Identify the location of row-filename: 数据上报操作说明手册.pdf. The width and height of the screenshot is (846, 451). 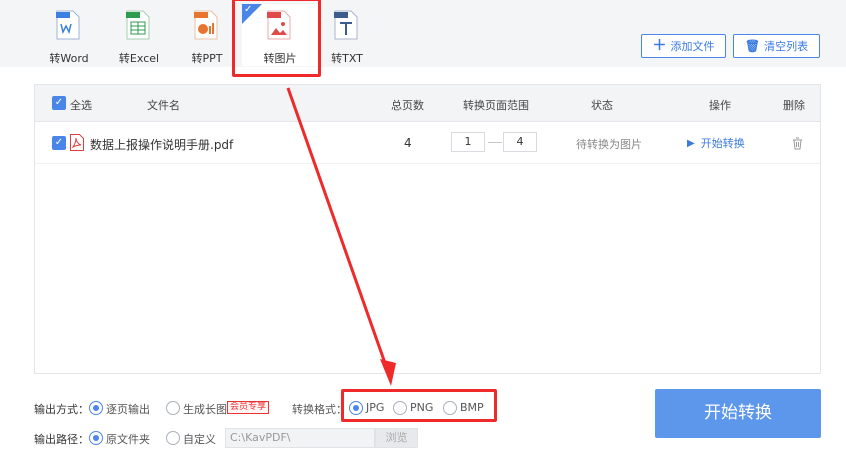
(162, 145).